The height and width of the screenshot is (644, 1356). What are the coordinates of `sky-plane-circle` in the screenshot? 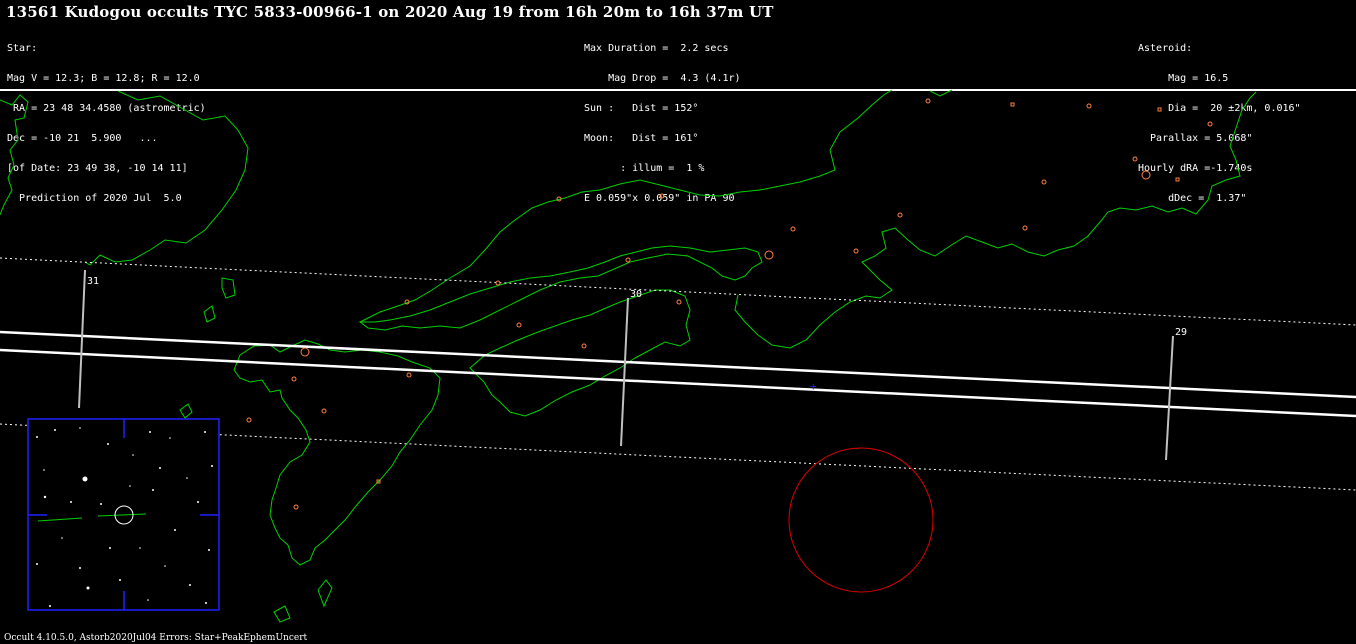 It's located at (861, 520).